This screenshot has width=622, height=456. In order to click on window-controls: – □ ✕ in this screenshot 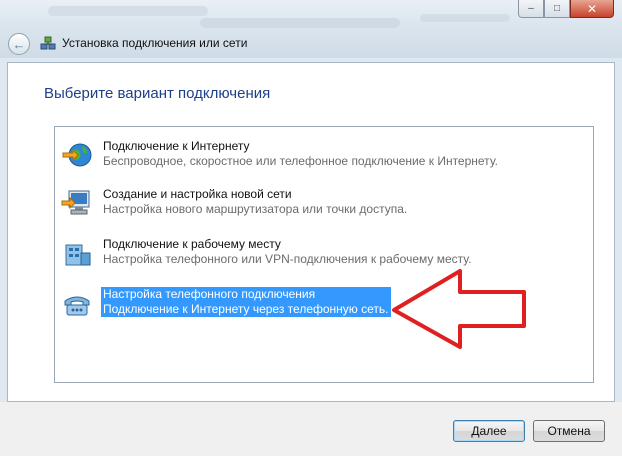, I will do `click(566, 9)`.